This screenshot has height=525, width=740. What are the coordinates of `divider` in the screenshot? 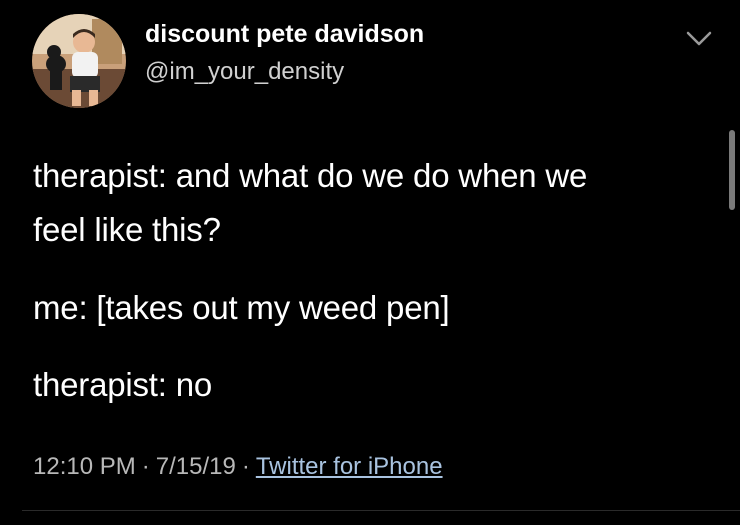 It's located at (381, 510).